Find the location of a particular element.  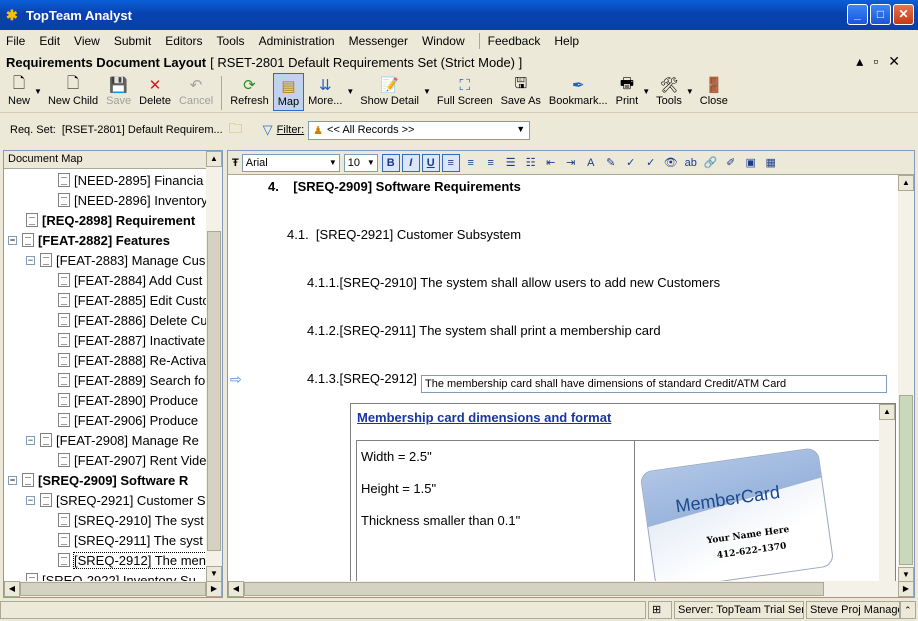

more-dropdown-arrow: ▼ is located at coordinates (350, 91).